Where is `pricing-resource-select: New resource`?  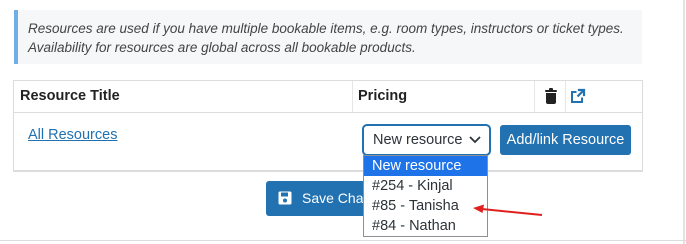 pricing-resource-select: New resource is located at coordinates (426, 140).